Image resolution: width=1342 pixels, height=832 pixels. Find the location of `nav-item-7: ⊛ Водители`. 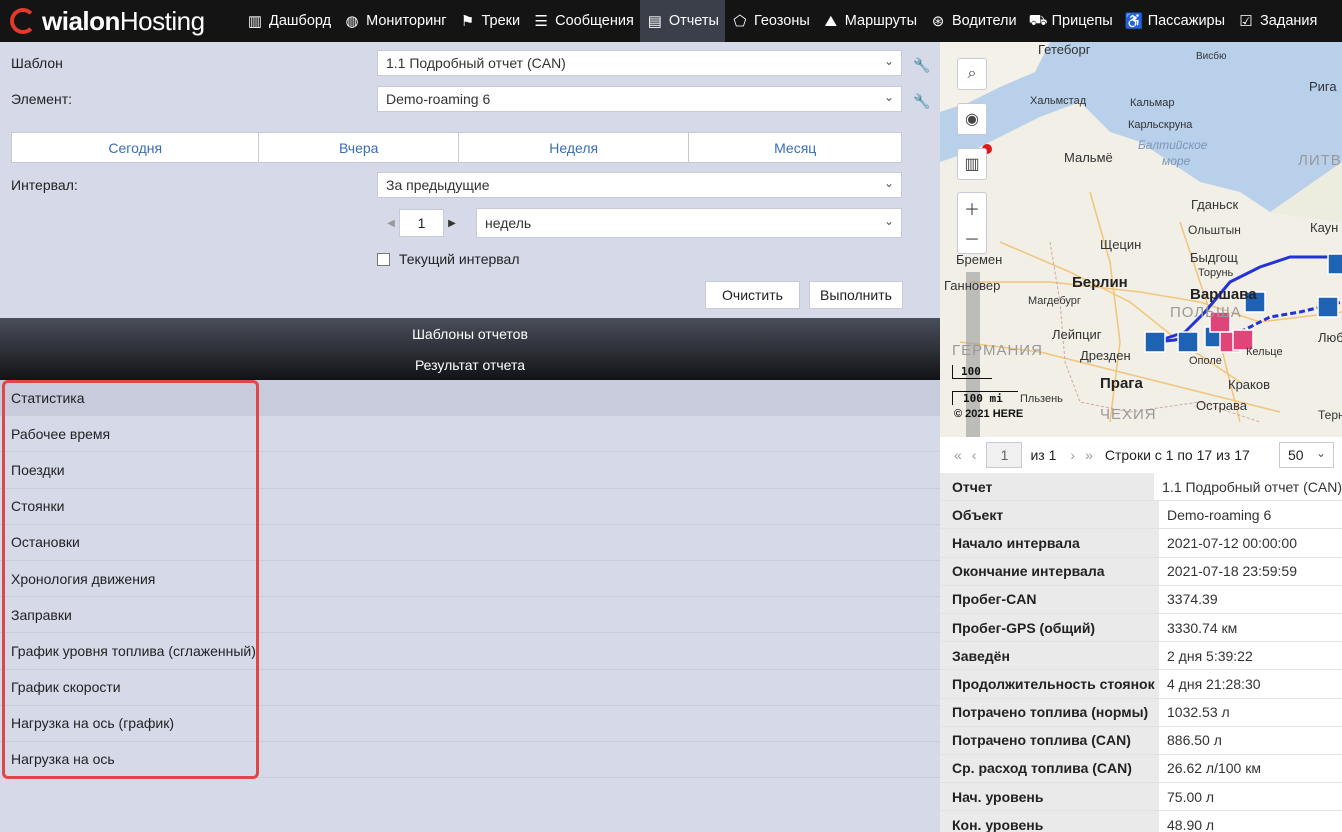

nav-item-7: ⊛ Водители is located at coordinates (973, 21).